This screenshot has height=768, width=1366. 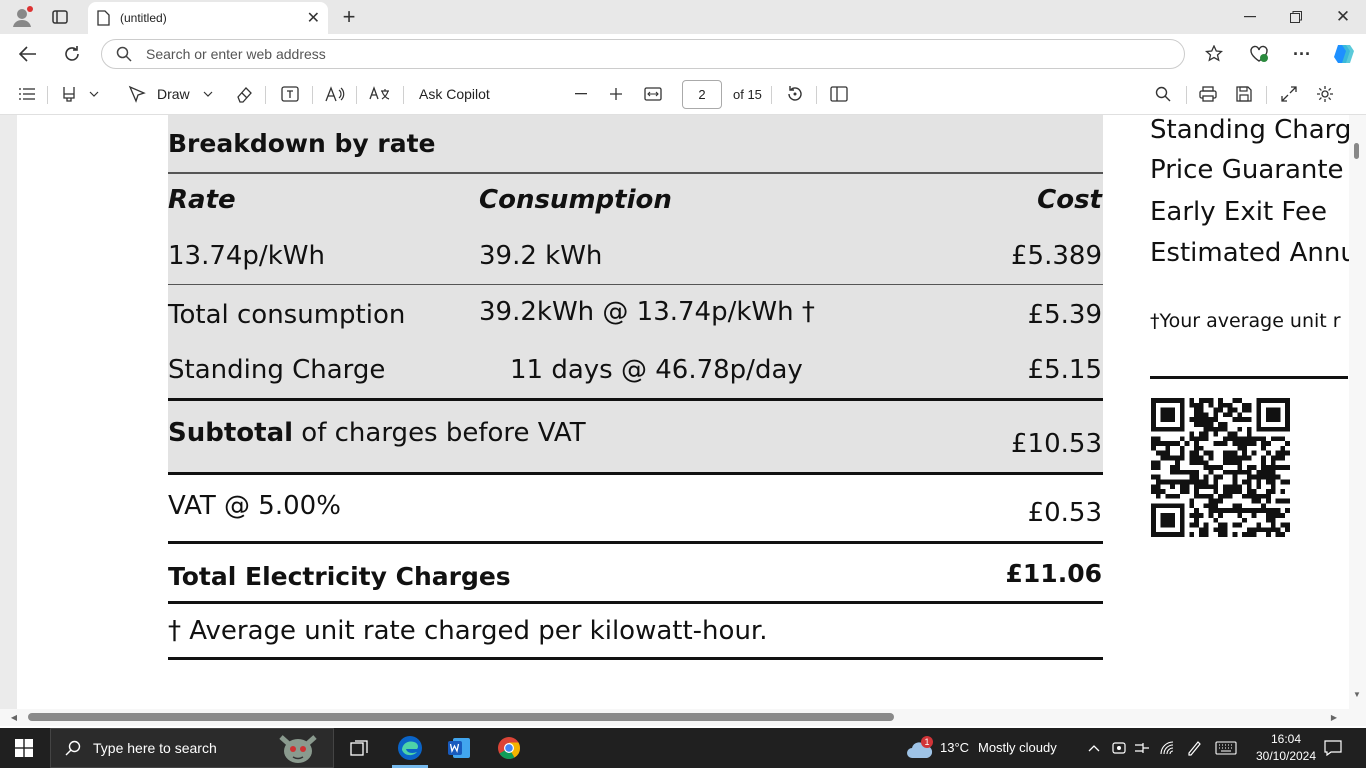 I want to click on favorites-icon, so click(x=1214, y=54).